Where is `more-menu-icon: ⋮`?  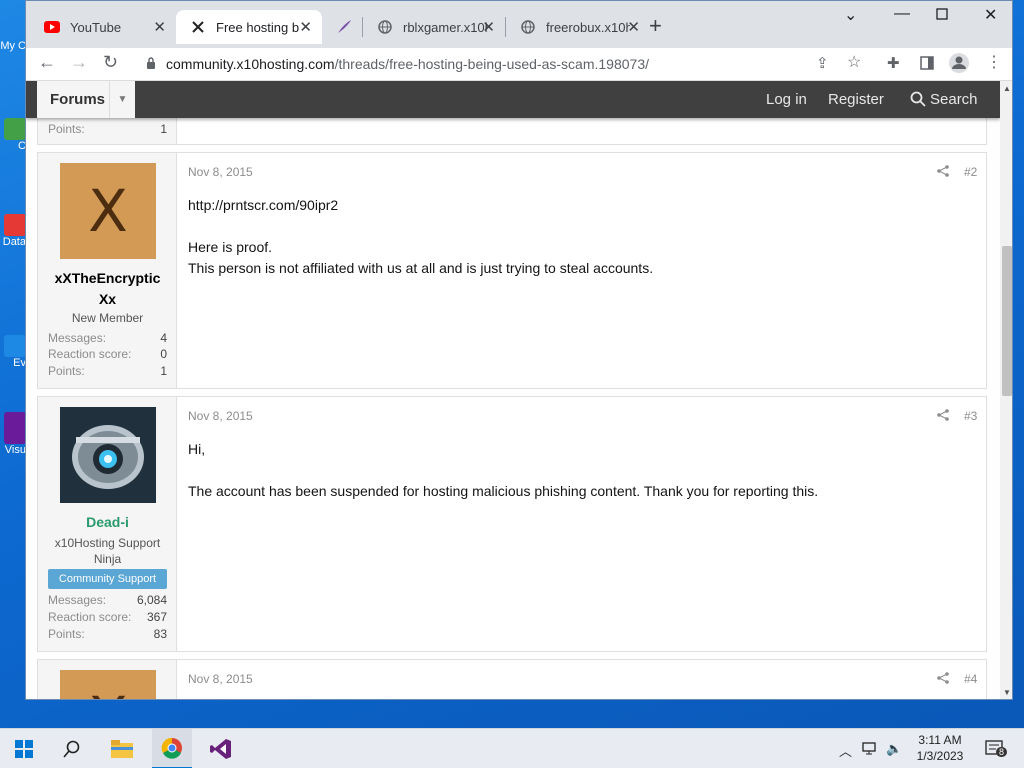 more-menu-icon: ⋮ is located at coordinates (994, 62).